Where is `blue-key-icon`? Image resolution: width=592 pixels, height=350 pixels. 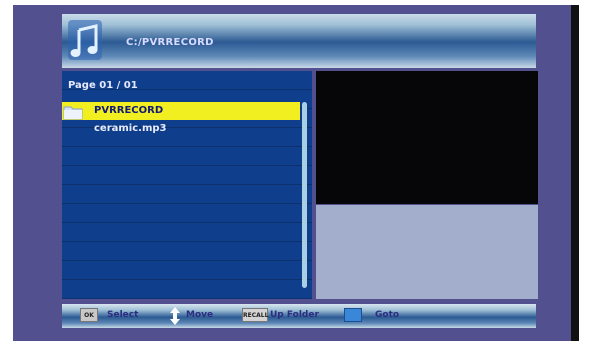
blue-key-icon is located at coordinates (353, 315).